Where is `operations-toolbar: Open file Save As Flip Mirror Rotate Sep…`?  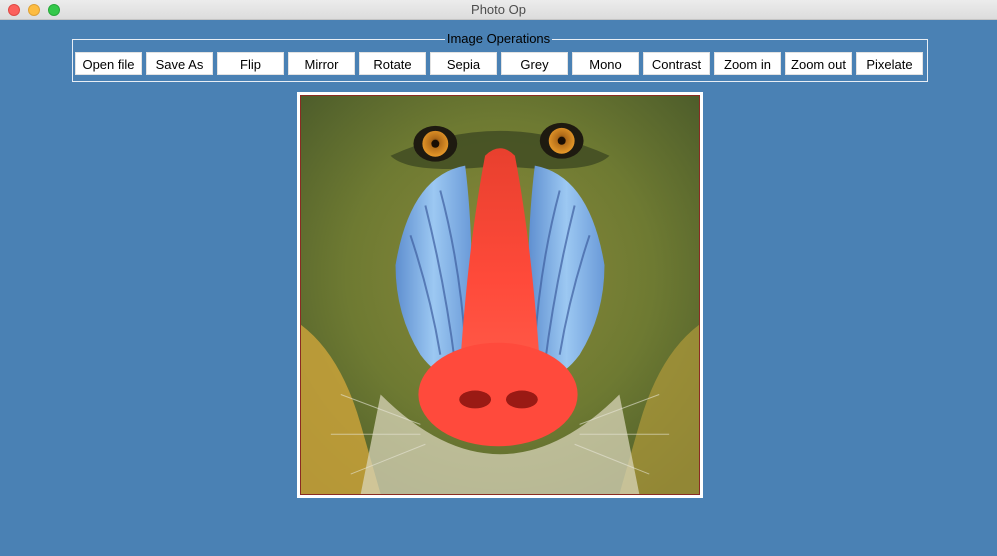 operations-toolbar: Open file Save As Flip Mirror Rotate Sep… is located at coordinates (499, 64).